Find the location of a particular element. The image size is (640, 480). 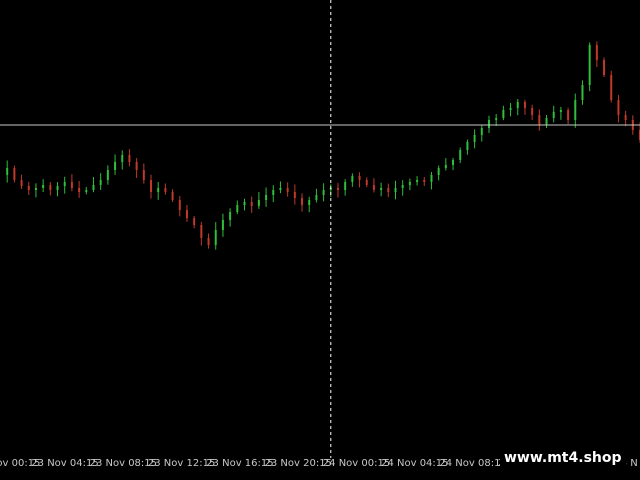

x-tick-label: 23 Nov 04:15 is located at coordinates (65, 463).